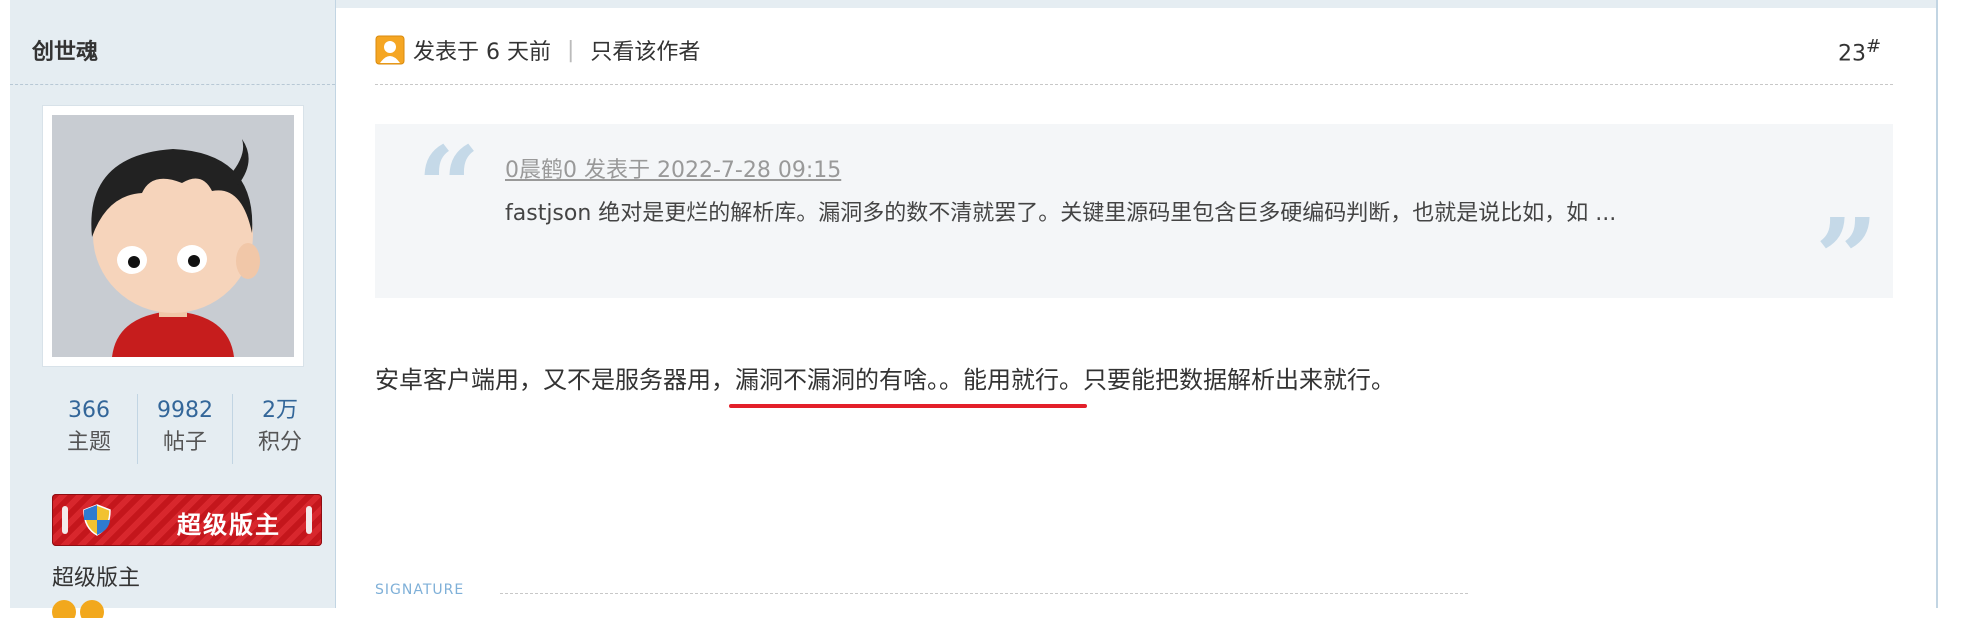  What do you see at coordinates (1136, 4) in the screenshot?
I see `post-top-border` at bounding box center [1136, 4].